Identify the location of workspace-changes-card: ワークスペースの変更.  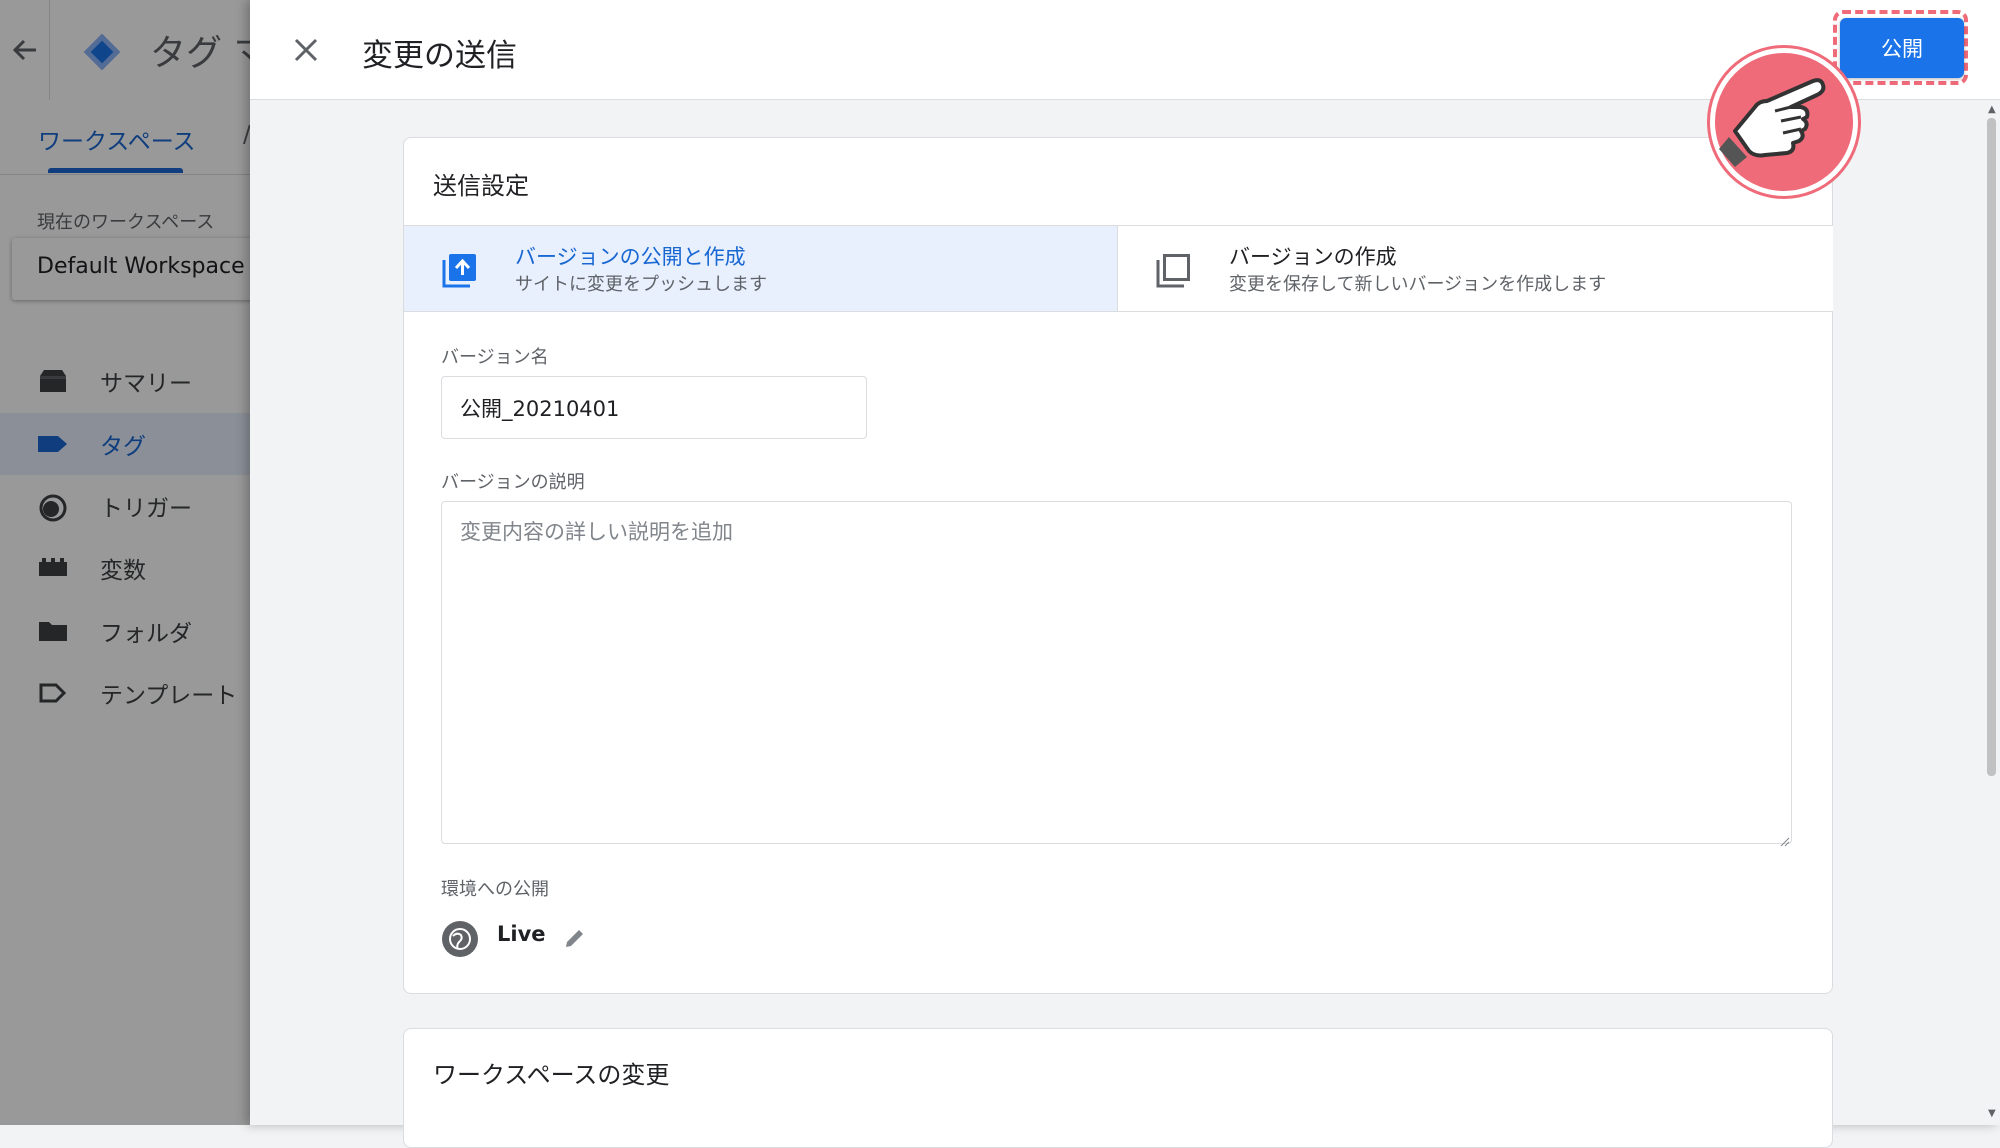
(1118, 1088).